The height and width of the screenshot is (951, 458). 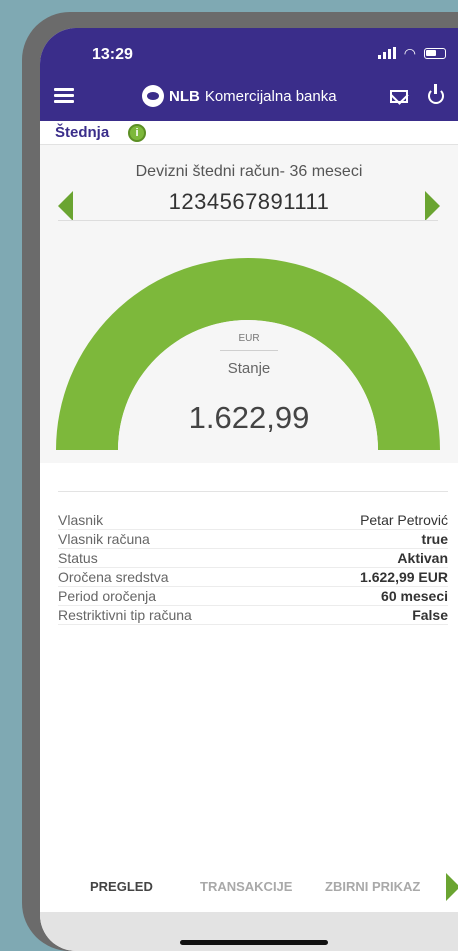 I want to click on brand-name-bold: NLB, so click(x=184, y=96).